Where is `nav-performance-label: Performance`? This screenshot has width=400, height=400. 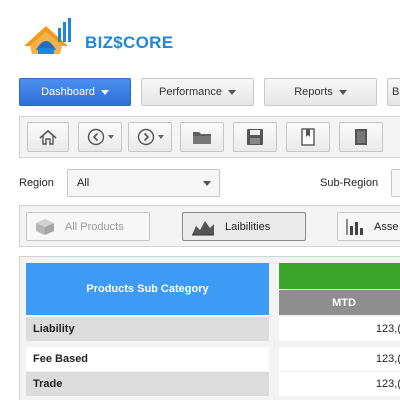 nav-performance-label: Performance is located at coordinates (190, 92).